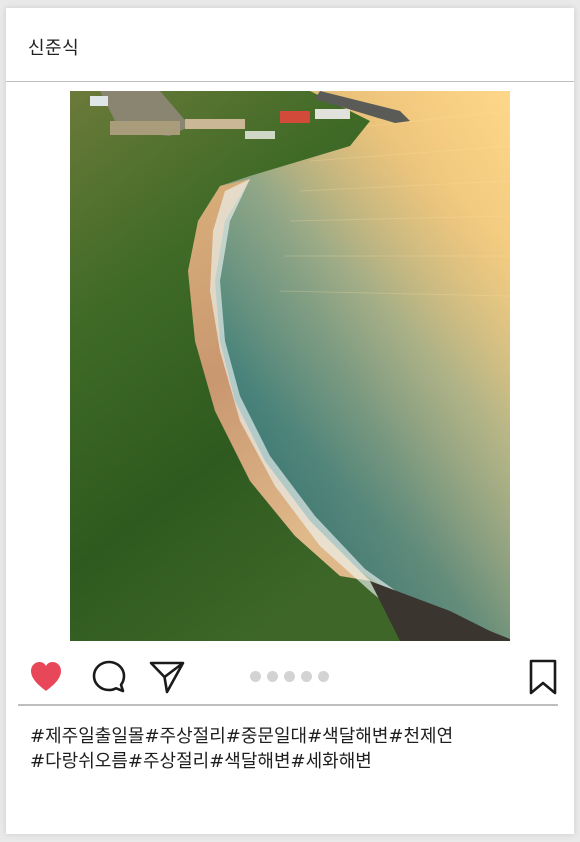 The height and width of the screenshot is (842, 580). Describe the element at coordinates (46, 677) in the screenshot. I see `heart-icon` at that location.